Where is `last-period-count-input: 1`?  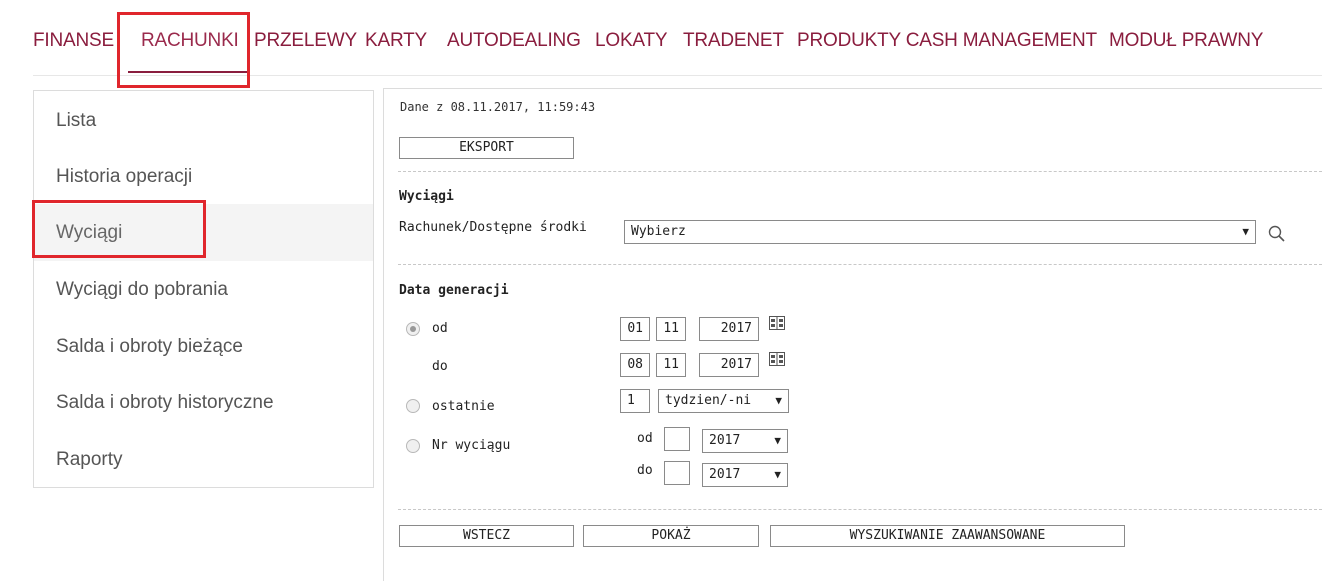 last-period-count-input: 1 is located at coordinates (635, 401).